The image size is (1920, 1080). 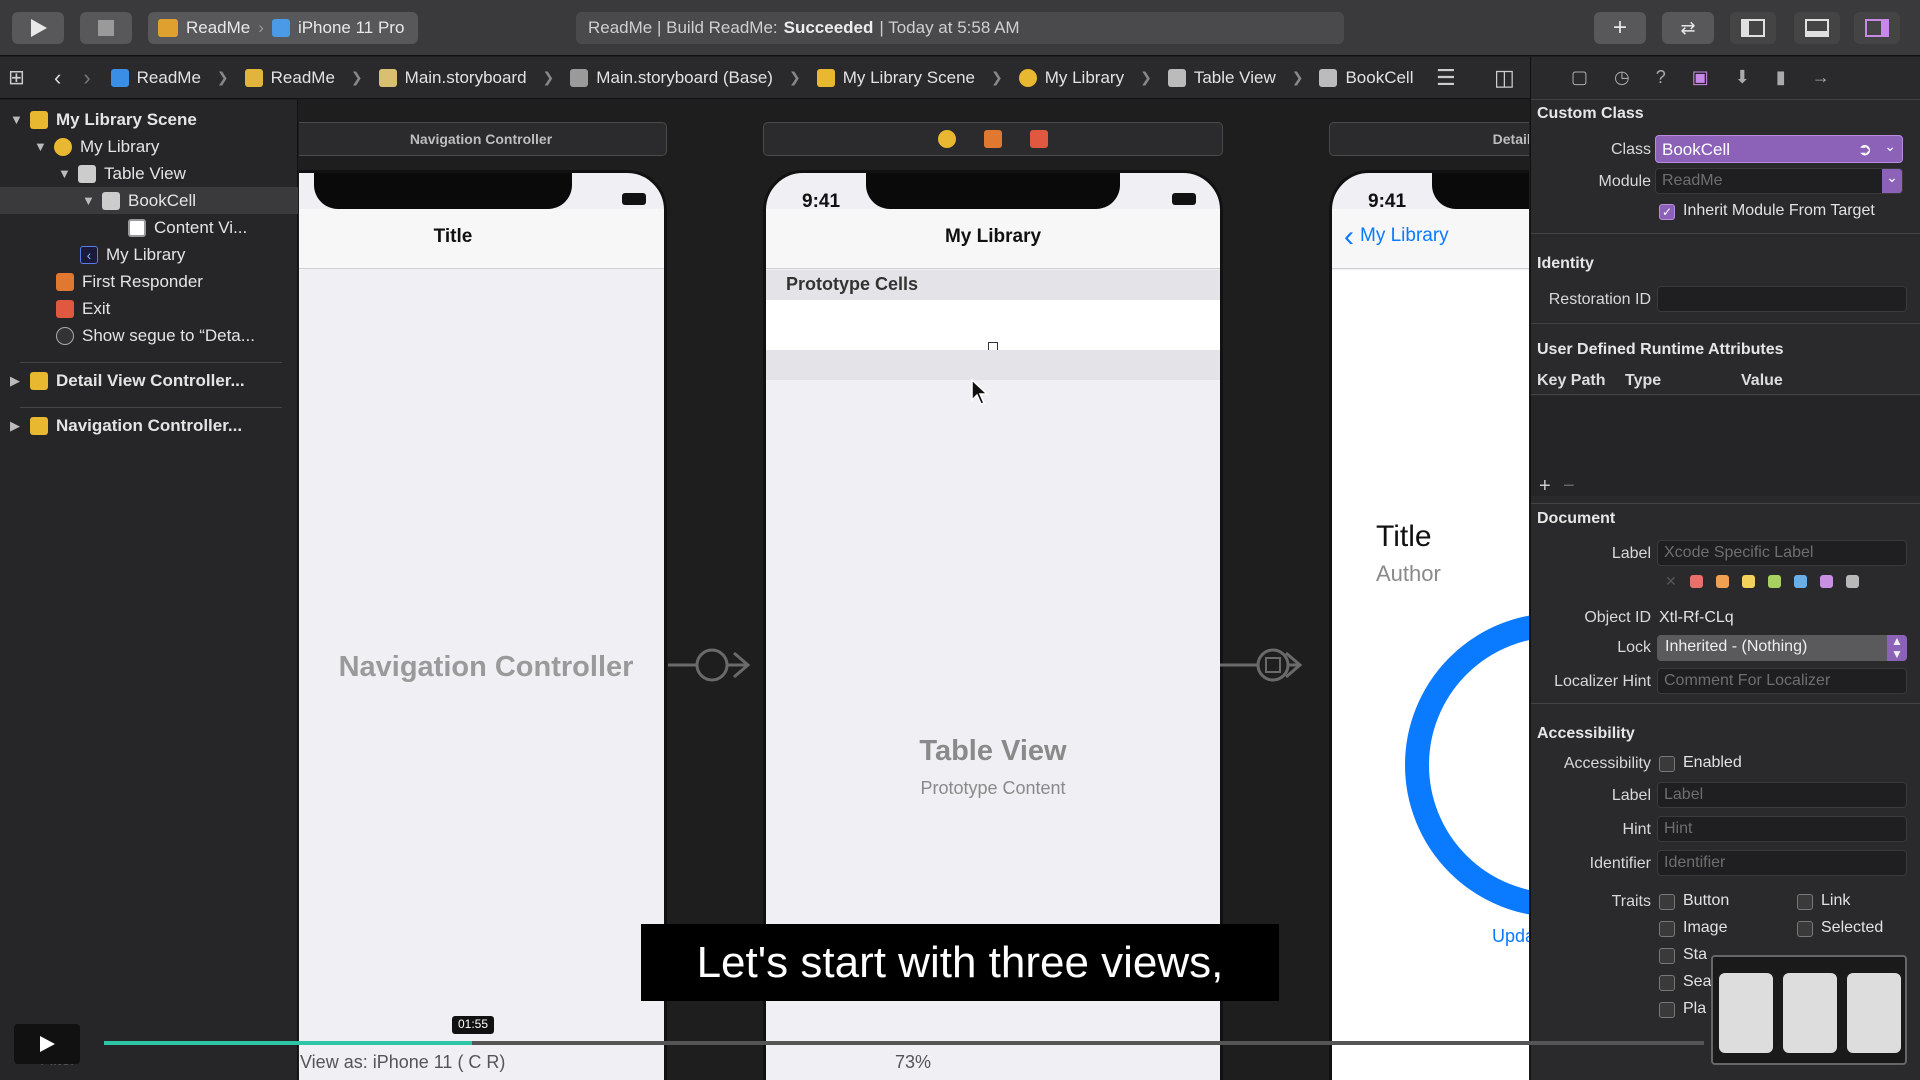 What do you see at coordinates (1379, 78) in the screenshot?
I see `breadcrumb-item: BookCell` at bounding box center [1379, 78].